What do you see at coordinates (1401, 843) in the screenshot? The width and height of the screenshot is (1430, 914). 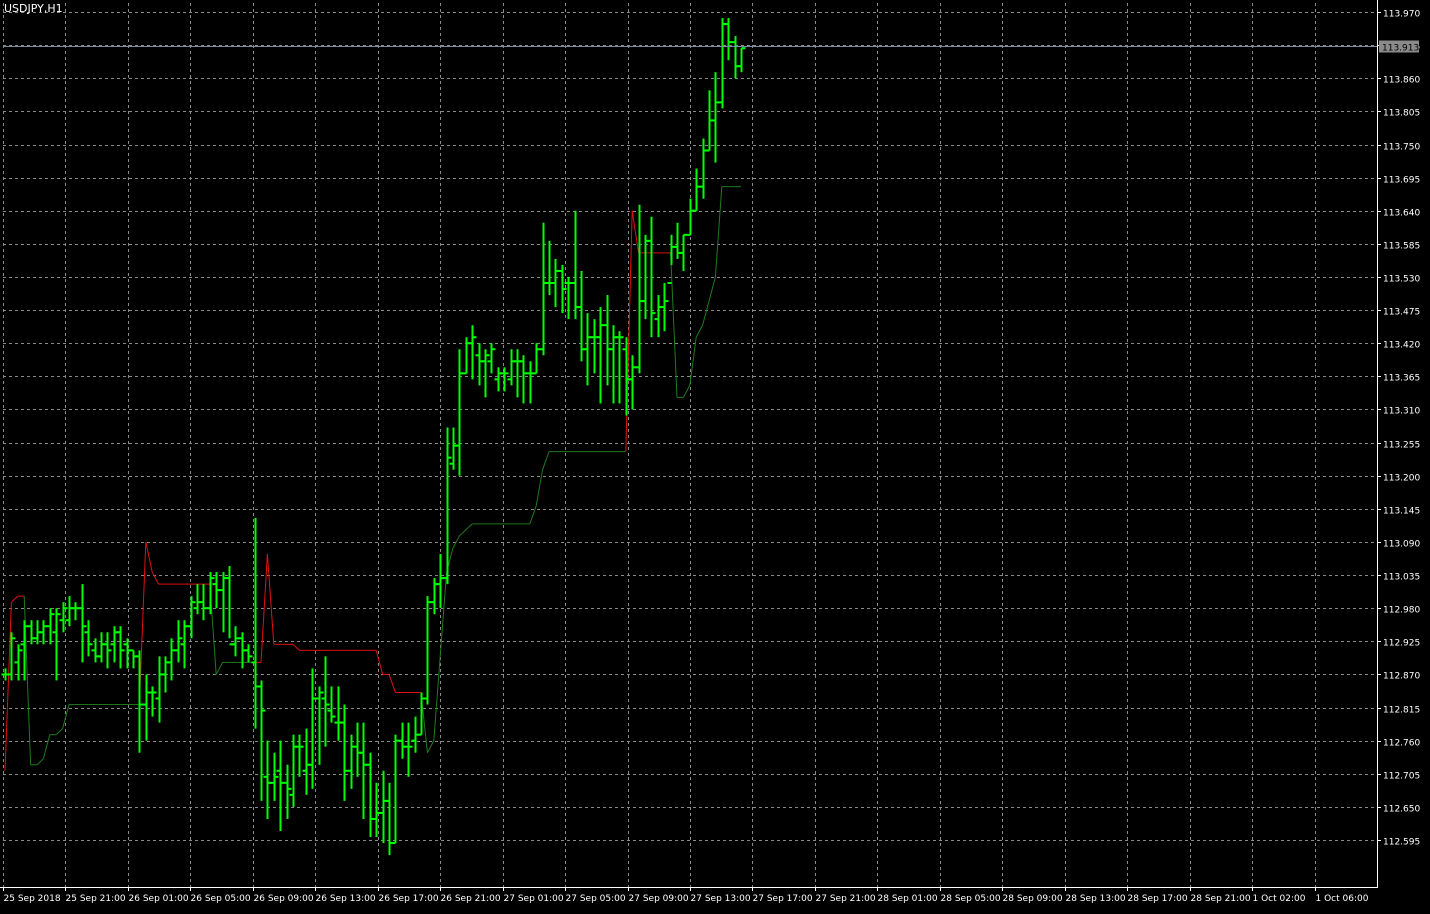 I see `price-tick-label: 112.595` at bounding box center [1401, 843].